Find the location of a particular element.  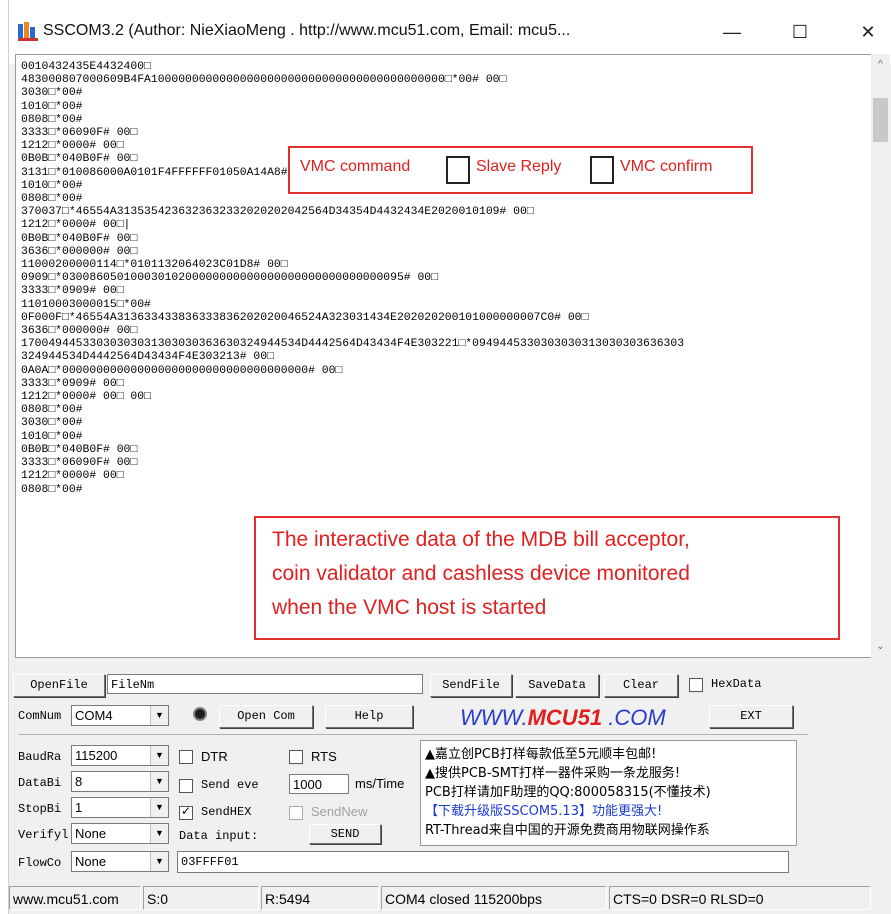

log-line: 11010003000015□*00# is located at coordinates (86, 304).